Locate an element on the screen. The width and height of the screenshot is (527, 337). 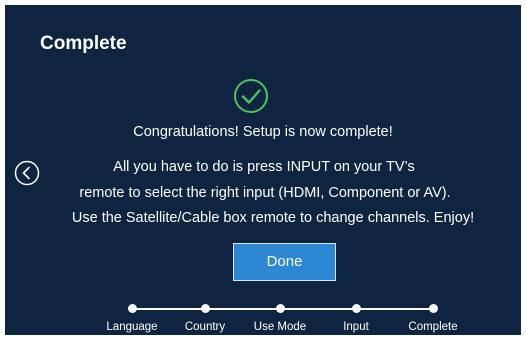
page-title: Complete is located at coordinates (83, 43).